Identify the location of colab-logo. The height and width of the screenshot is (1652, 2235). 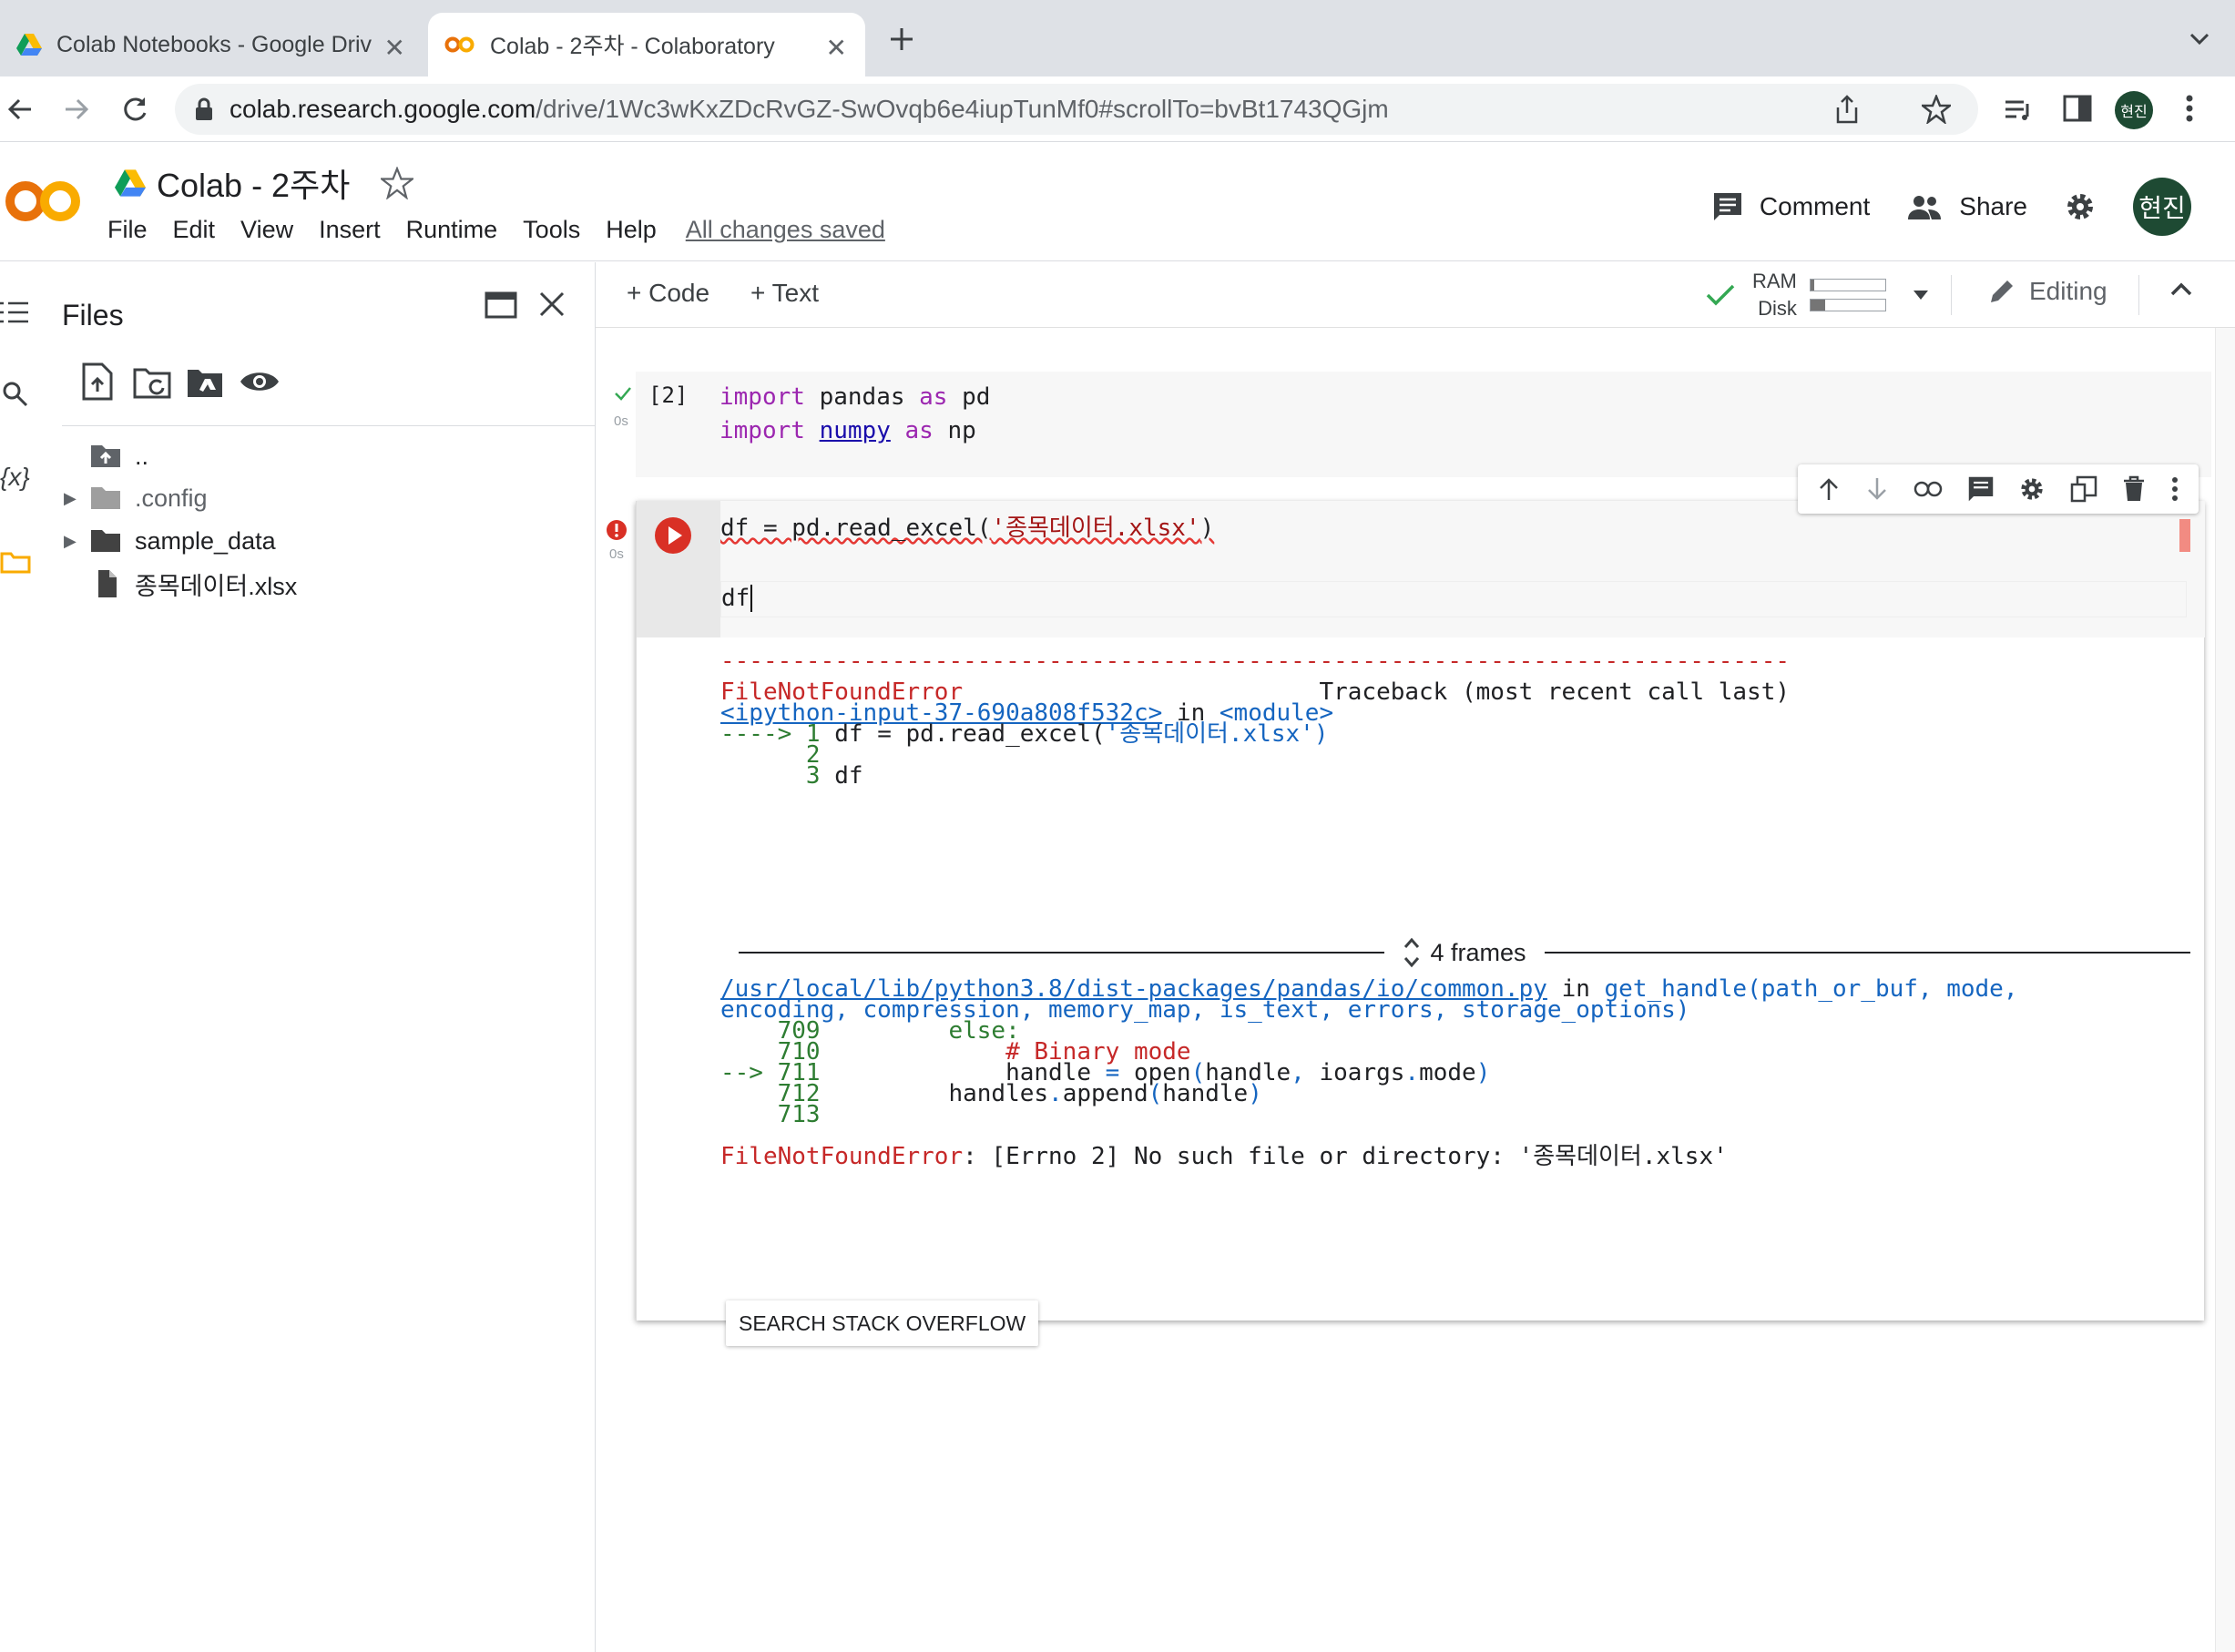
(43, 201).